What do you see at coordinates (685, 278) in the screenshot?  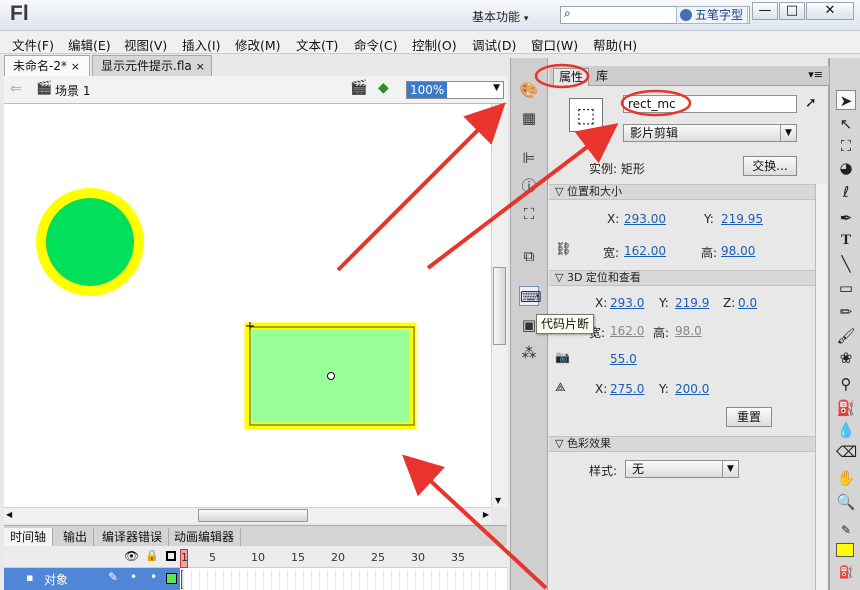 I see `3d-section: ▽ 3D 定位和查看` at bounding box center [685, 278].